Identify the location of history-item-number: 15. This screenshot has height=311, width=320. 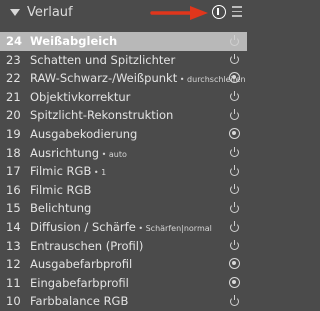
(13, 208).